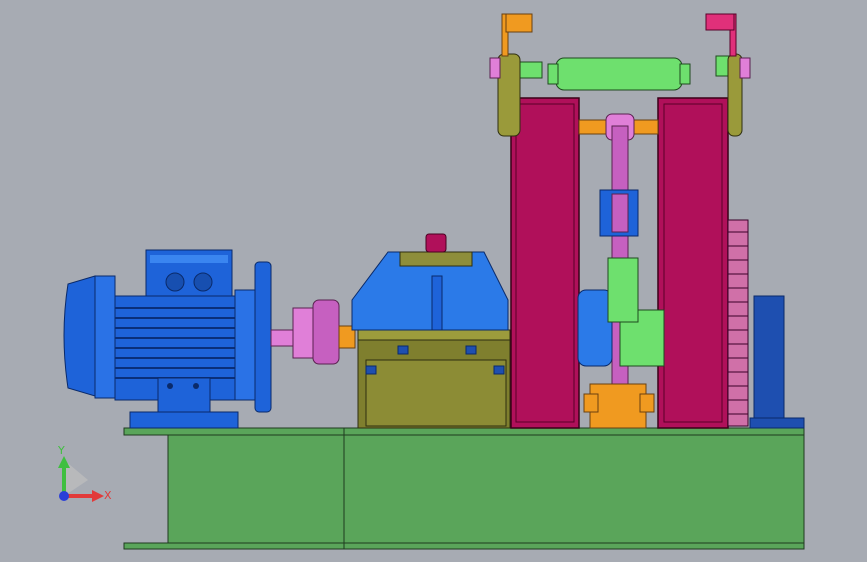  I want to click on z-axis-origin, so click(64, 496).